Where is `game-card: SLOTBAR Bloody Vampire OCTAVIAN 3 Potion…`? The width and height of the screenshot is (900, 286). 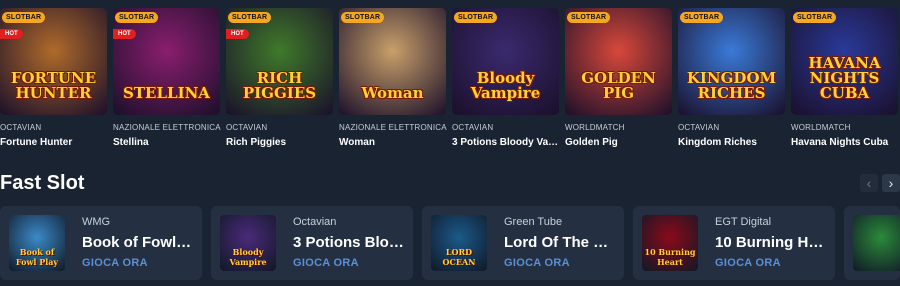
game-card: SLOTBAR Bloody Vampire OCTAVIAN 3 Potion… is located at coordinates (507, 80).